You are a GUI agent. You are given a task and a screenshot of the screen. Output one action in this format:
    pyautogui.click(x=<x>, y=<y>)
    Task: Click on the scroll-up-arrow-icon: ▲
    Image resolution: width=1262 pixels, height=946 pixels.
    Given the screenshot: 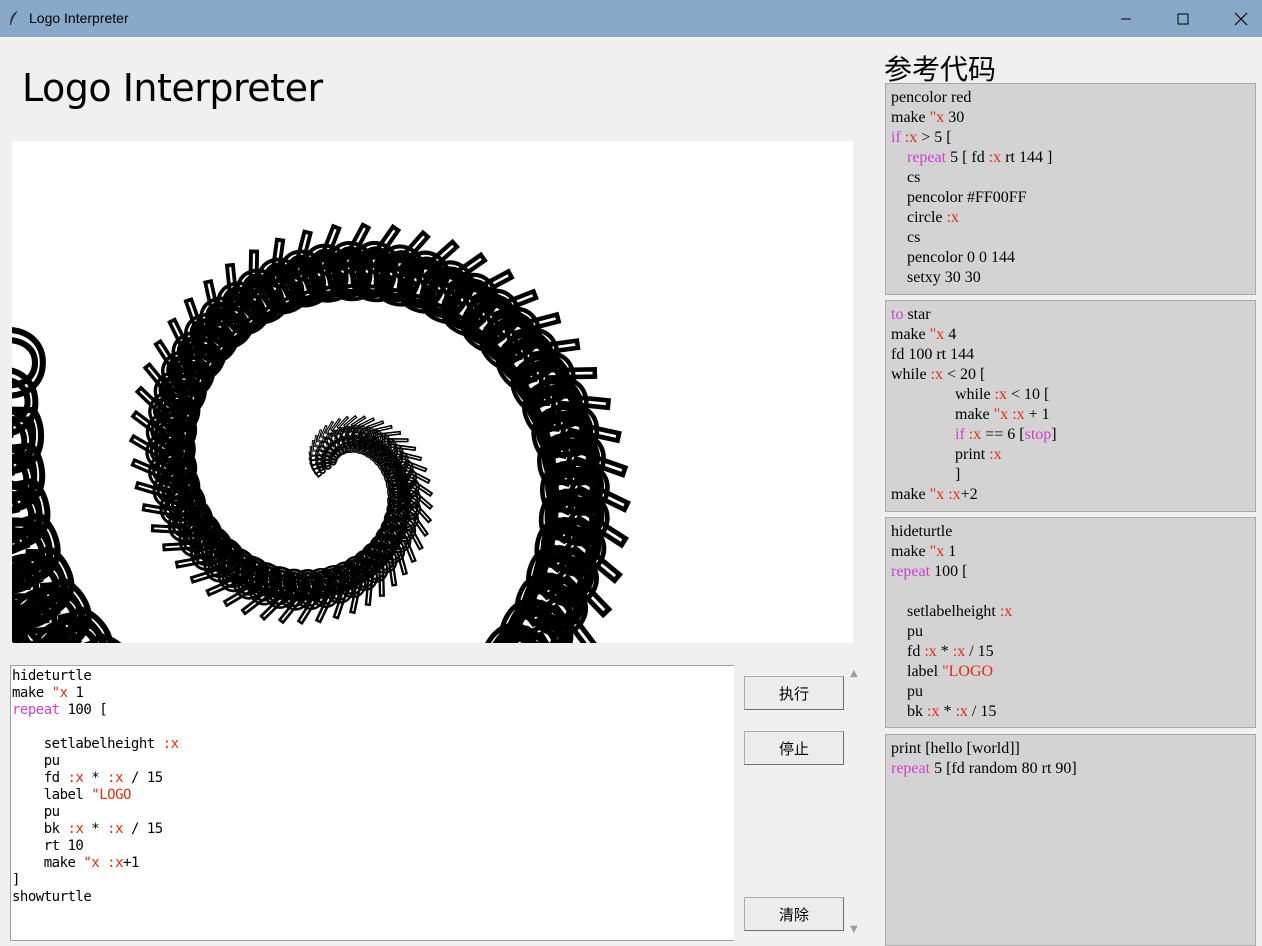 What is the action you would take?
    pyautogui.click(x=854, y=673)
    